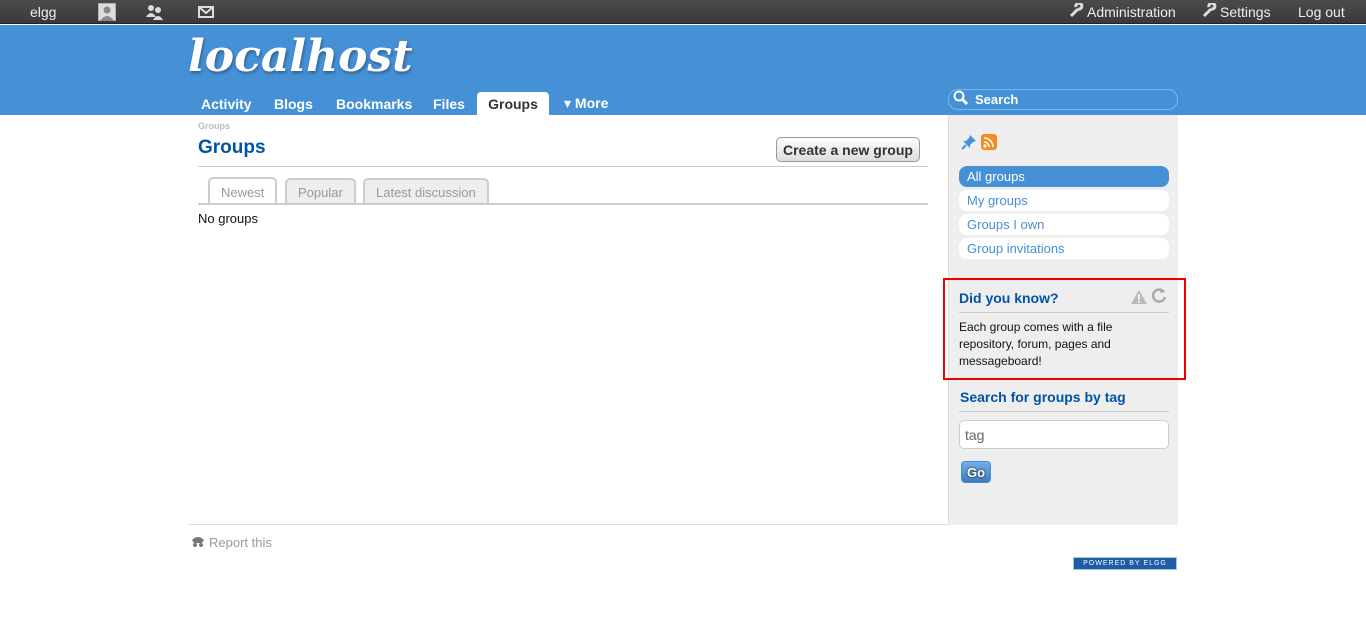 The height and width of the screenshot is (626, 1366). What do you see at coordinates (513, 104) in the screenshot?
I see `nav-groups: Groups` at bounding box center [513, 104].